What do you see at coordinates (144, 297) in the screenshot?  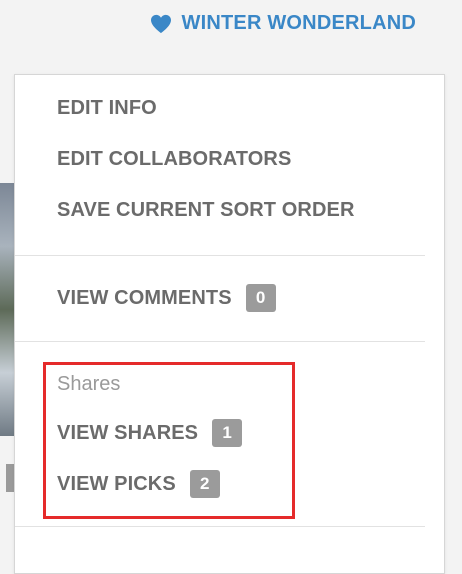 I see `view-comments-label: VIEW COMMENTS` at bounding box center [144, 297].